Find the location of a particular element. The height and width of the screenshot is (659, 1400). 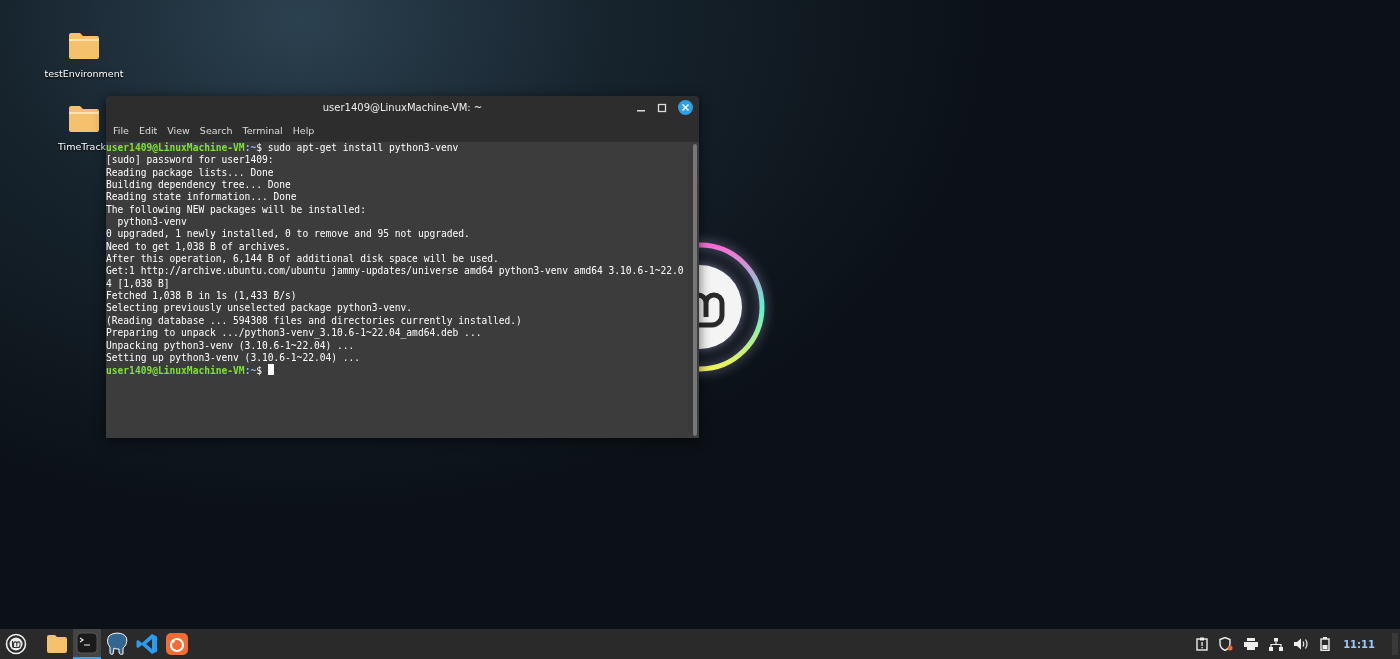

menu-item: Search is located at coordinates (216, 130).